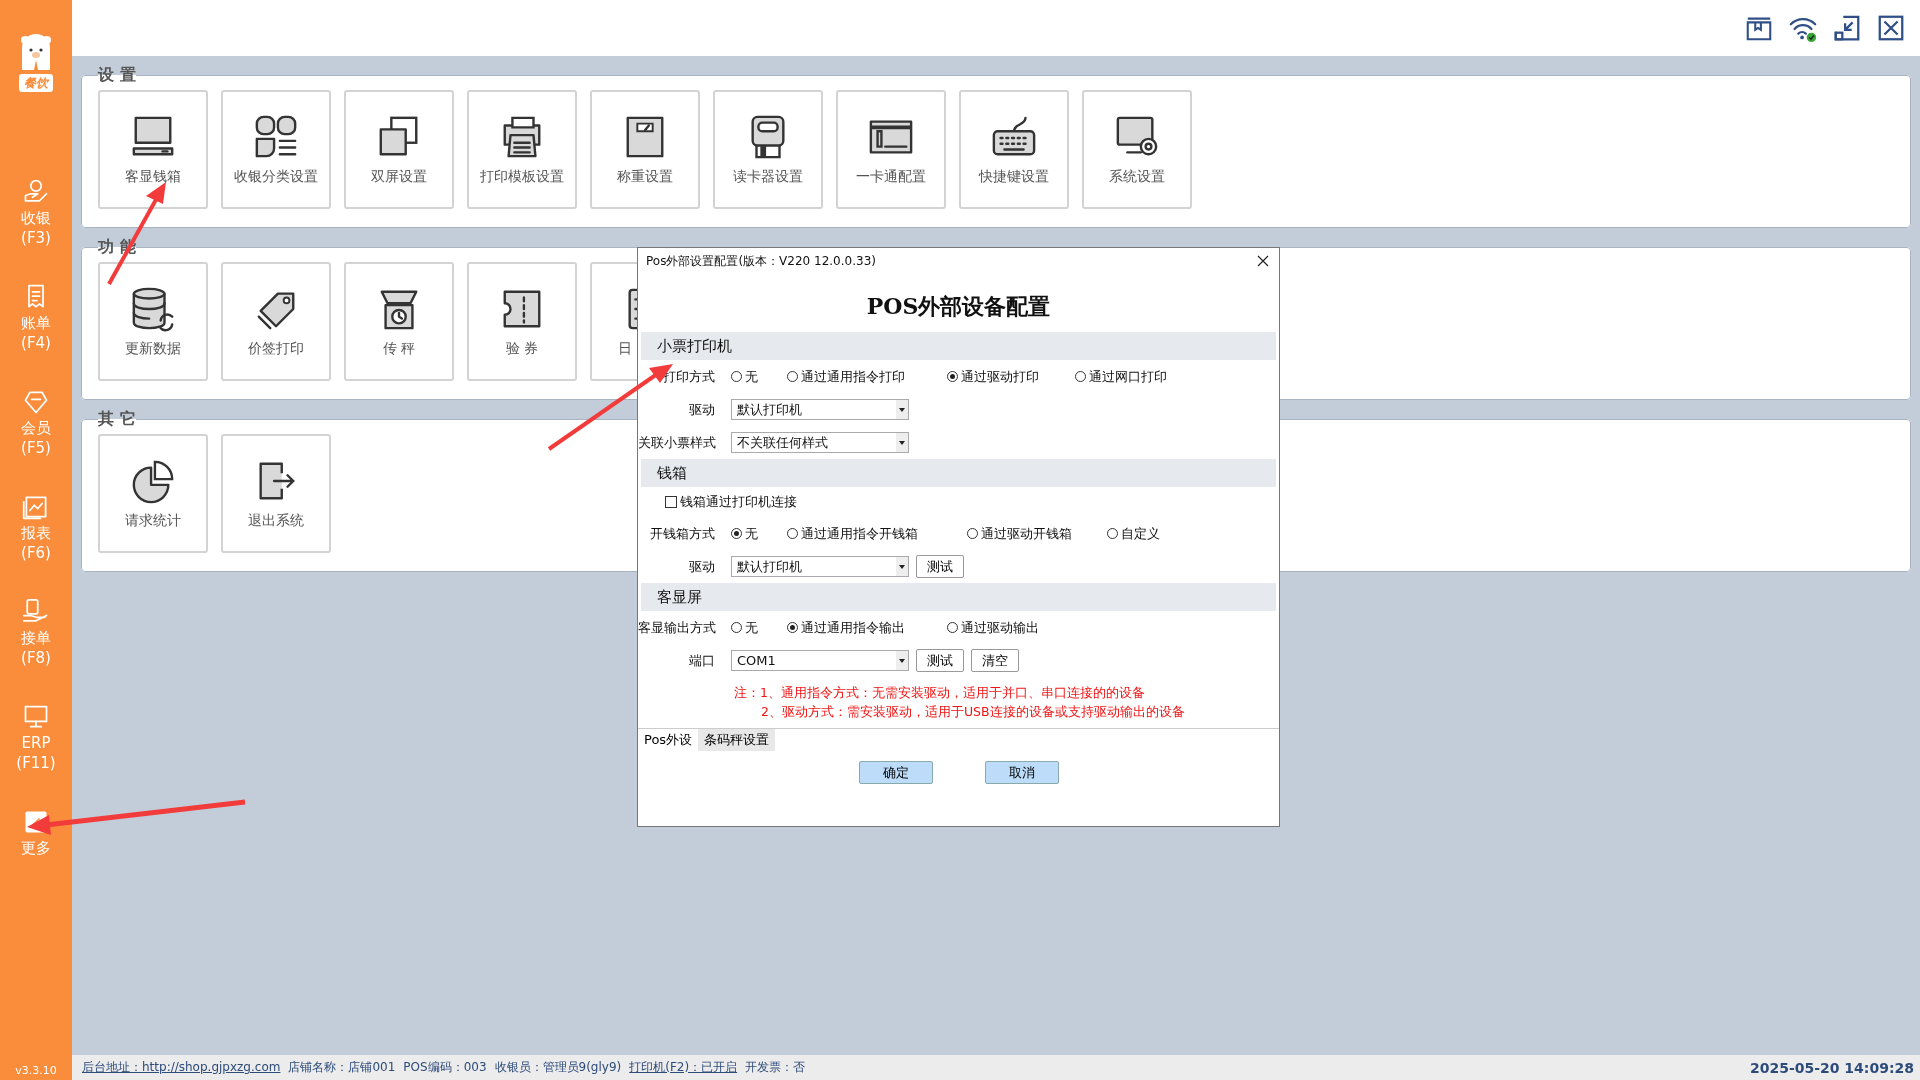 This screenshot has height=1080, width=1920. I want to click on version-label: v3.3.10, so click(36, 1070).